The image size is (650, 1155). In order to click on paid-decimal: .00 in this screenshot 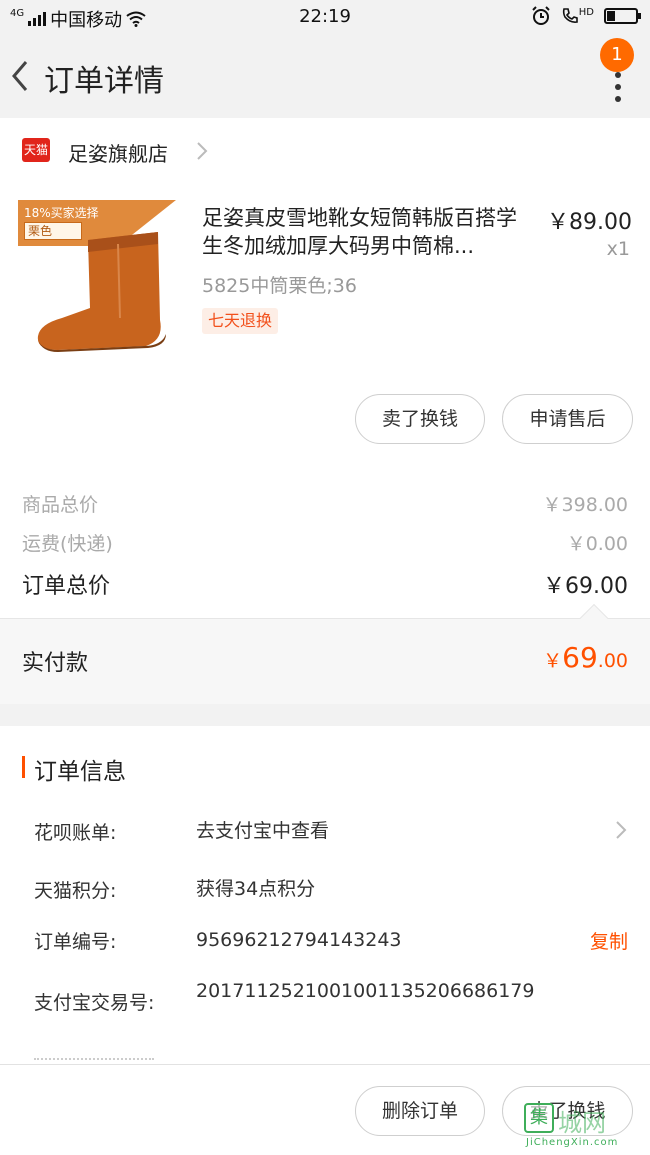, I will do `click(612, 661)`.